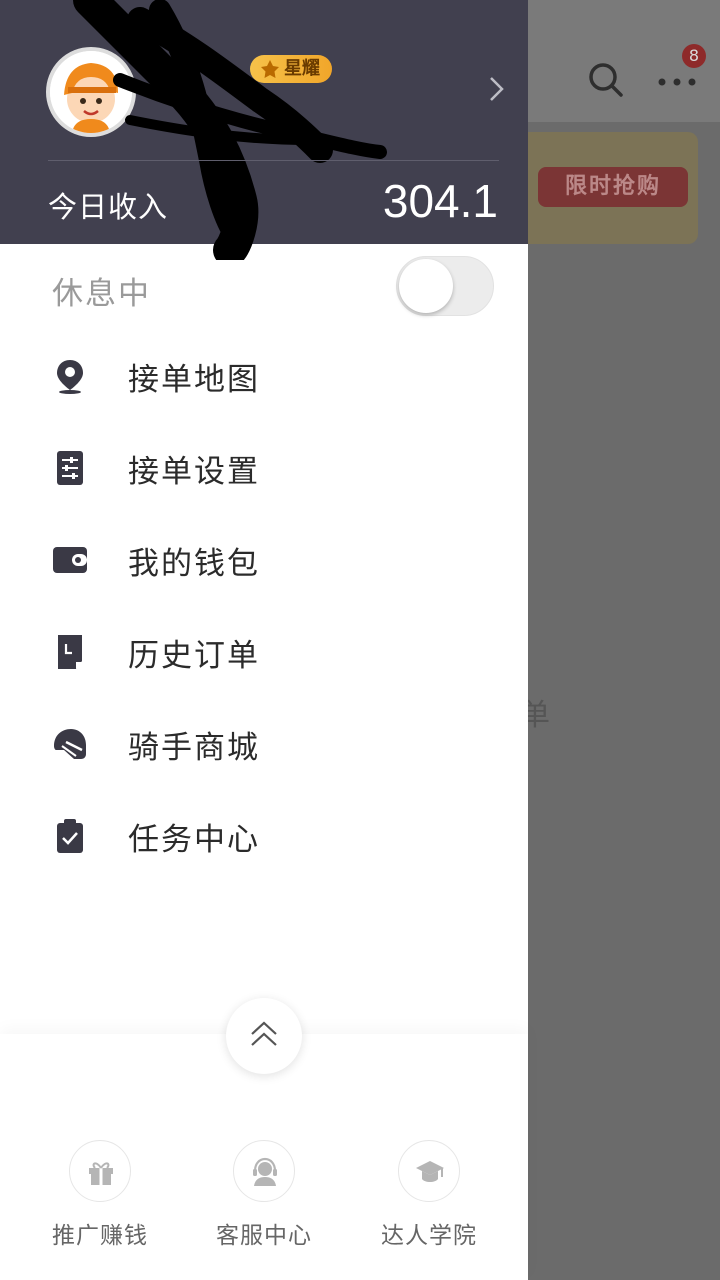 The image size is (720, 1280). What do you see at coordinates (302, 68) in the screenshot?
I see `level-badge-label: 星耀` at bounding box center [302, 68].